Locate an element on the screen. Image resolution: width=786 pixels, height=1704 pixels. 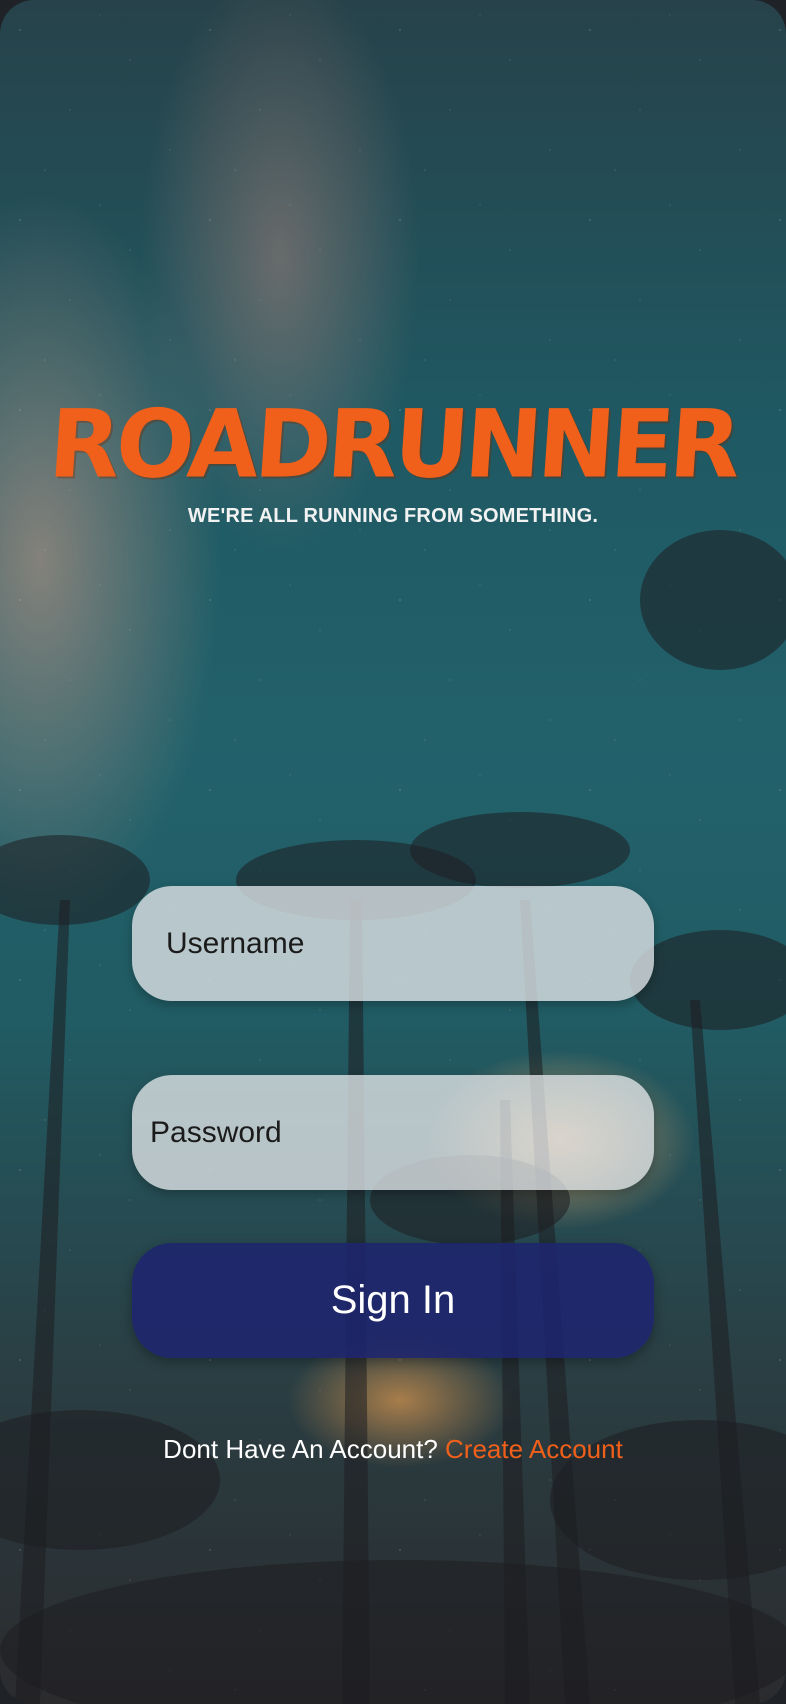
signup-prompt: Dont Have An Account? Create Account is located at coordinates (393, 1449).